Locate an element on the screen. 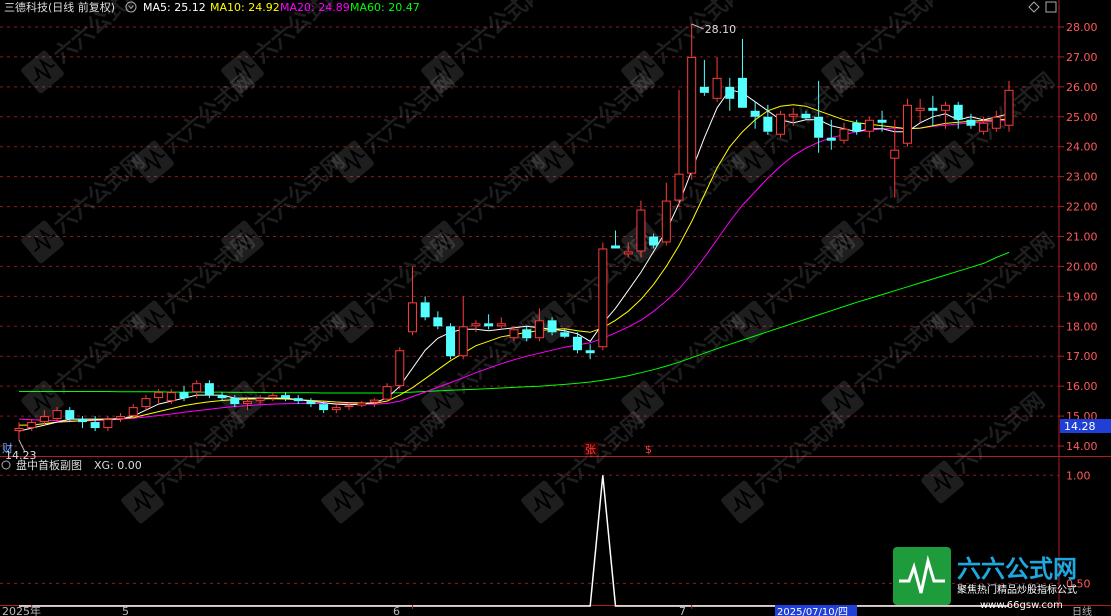 This screenshot has height=616, width=1111. date-tag: 2025/07/10/四 is located at coordinates (816, 610).